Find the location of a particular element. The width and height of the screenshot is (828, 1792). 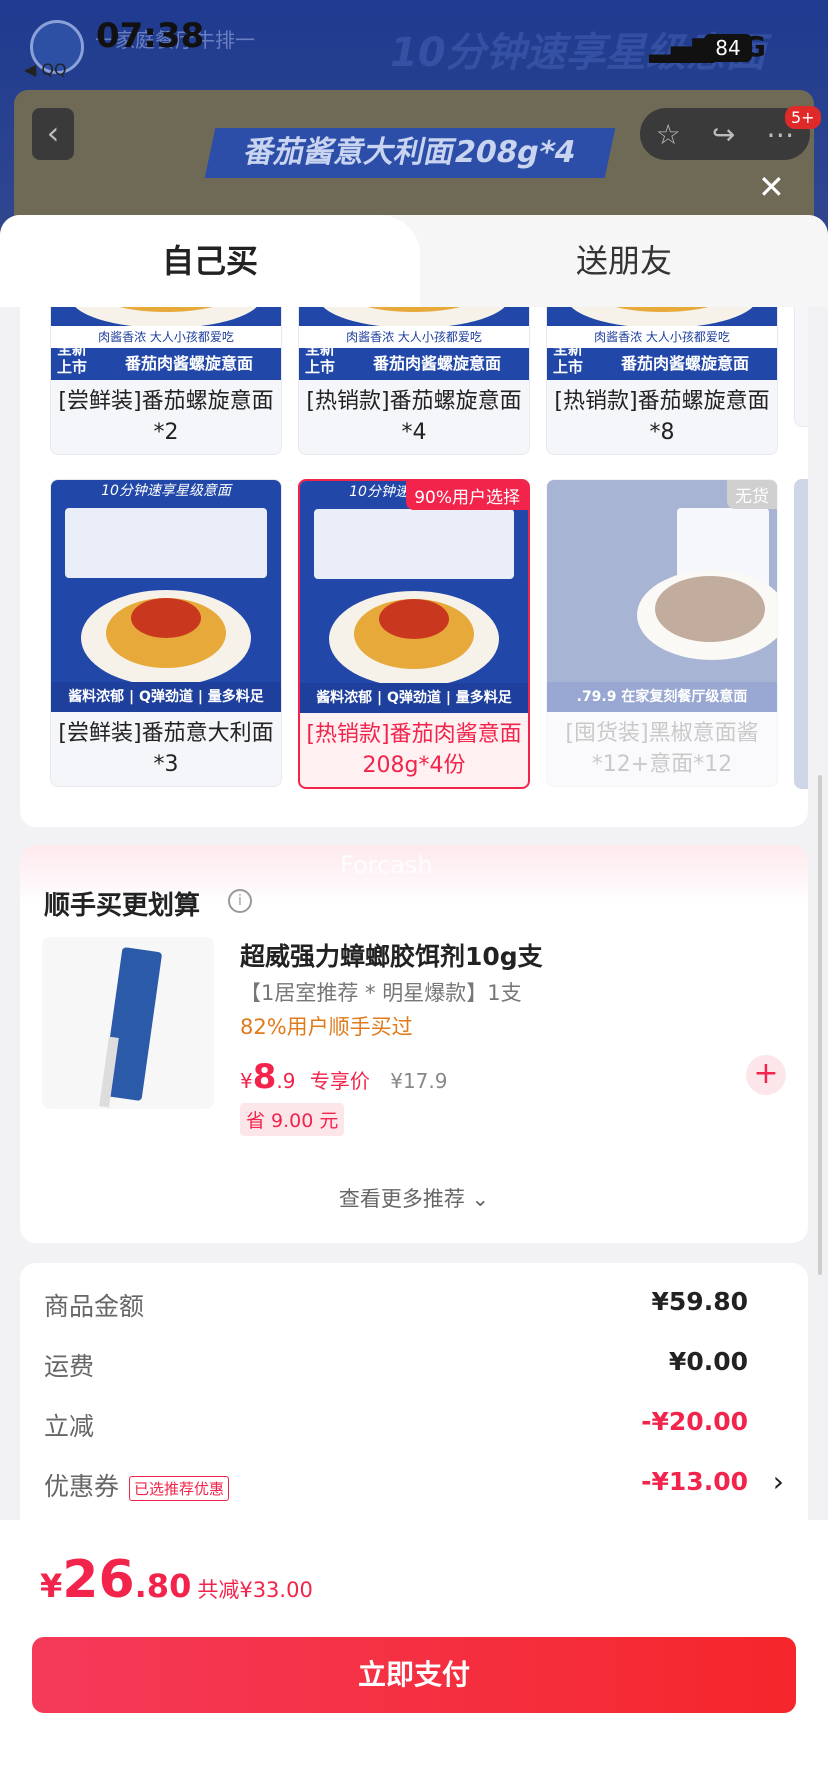

product-subtitle: 【1居室推荐 * 明星爆款】1支 is located at coordinates (381, 993).